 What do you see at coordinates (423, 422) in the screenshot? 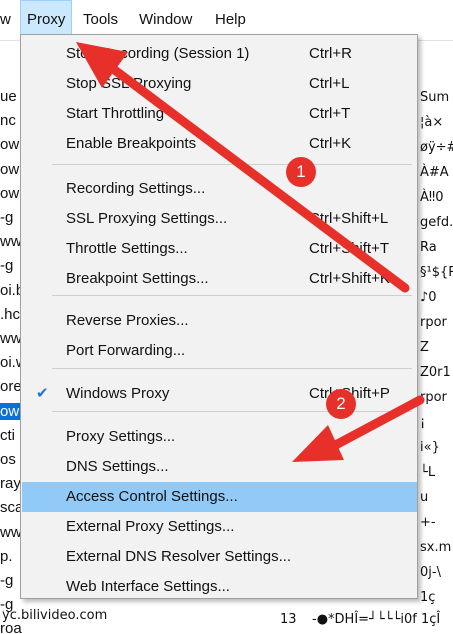
I see `response-line: ¡` at bounding box center [423, 422].